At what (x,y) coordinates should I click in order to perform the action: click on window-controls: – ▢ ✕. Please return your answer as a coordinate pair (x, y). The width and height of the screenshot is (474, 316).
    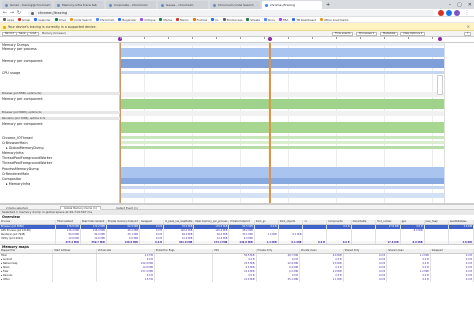
    Looking at the image, I should click on (460, 4).